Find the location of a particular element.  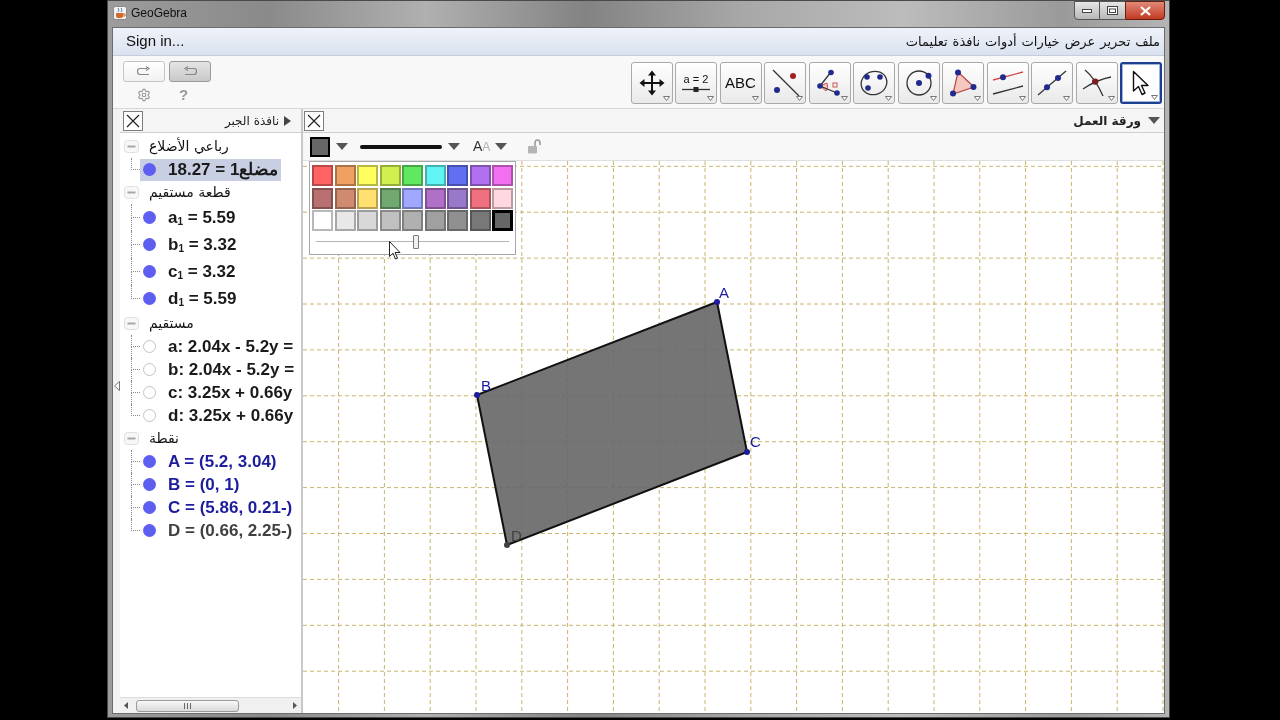

algebra-item: b$_{1}$ = 3.32 is located at coordinates (190, 244).